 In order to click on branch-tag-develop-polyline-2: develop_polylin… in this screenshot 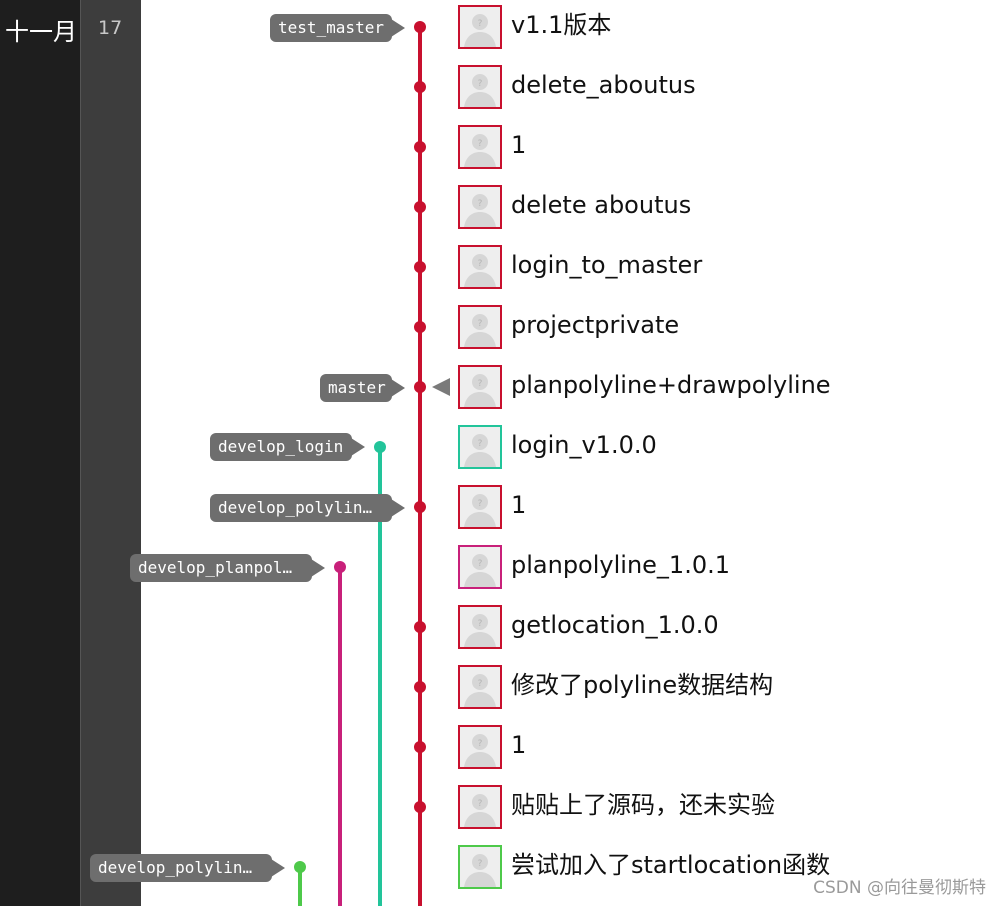, I will do `click(187, 868)`.